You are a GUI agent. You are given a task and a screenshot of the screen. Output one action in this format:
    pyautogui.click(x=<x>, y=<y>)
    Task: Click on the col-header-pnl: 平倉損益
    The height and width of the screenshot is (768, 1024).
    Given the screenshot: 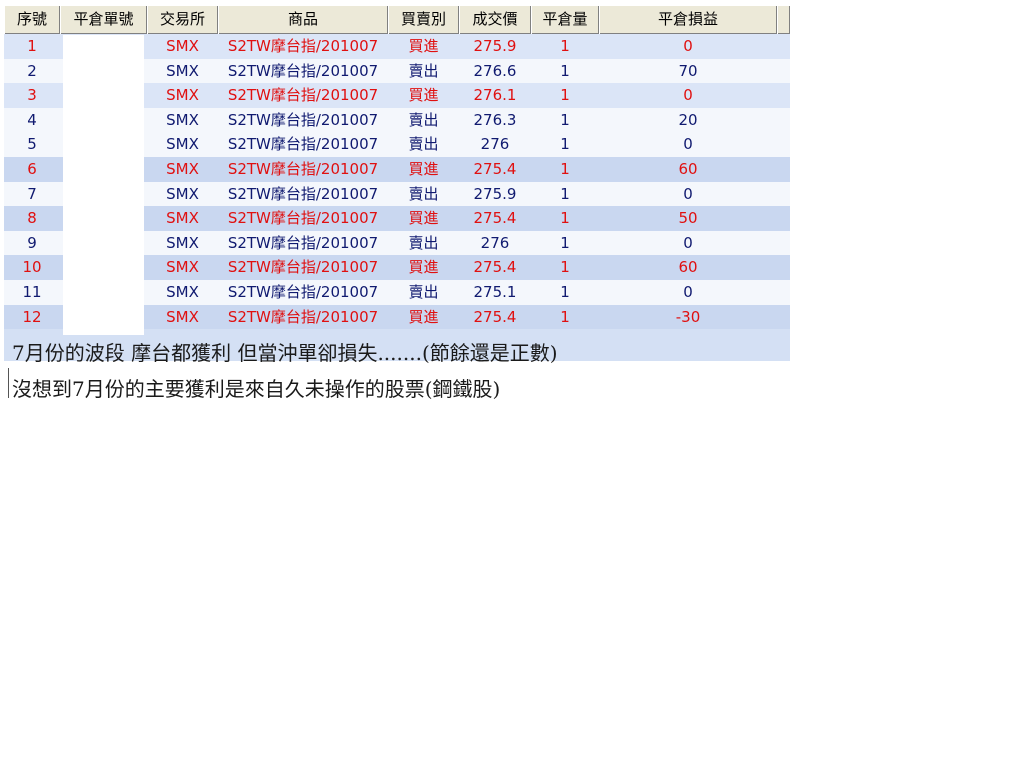 What is the action you would take?
    pyautogui.click(x=688, y=20)
    